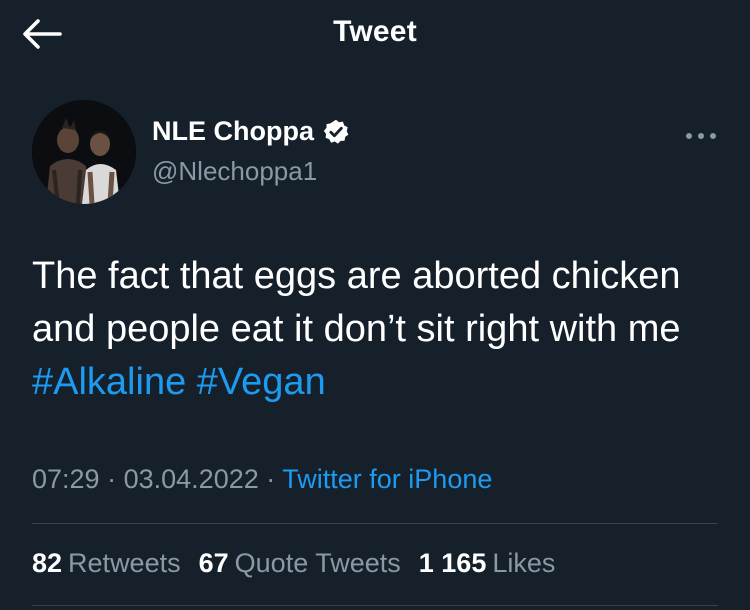 The width and height of the screenshot is (750, 610). I want to click on user-handle: @Nlechoppa1, so click(234, 171).